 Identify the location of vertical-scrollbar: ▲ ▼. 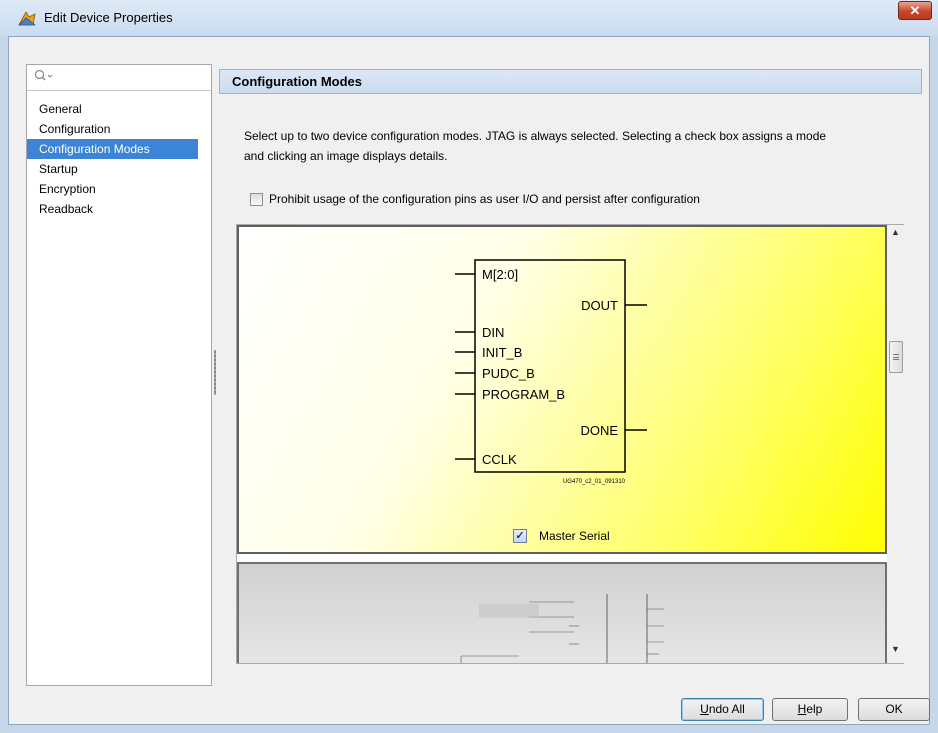
(895, 444).